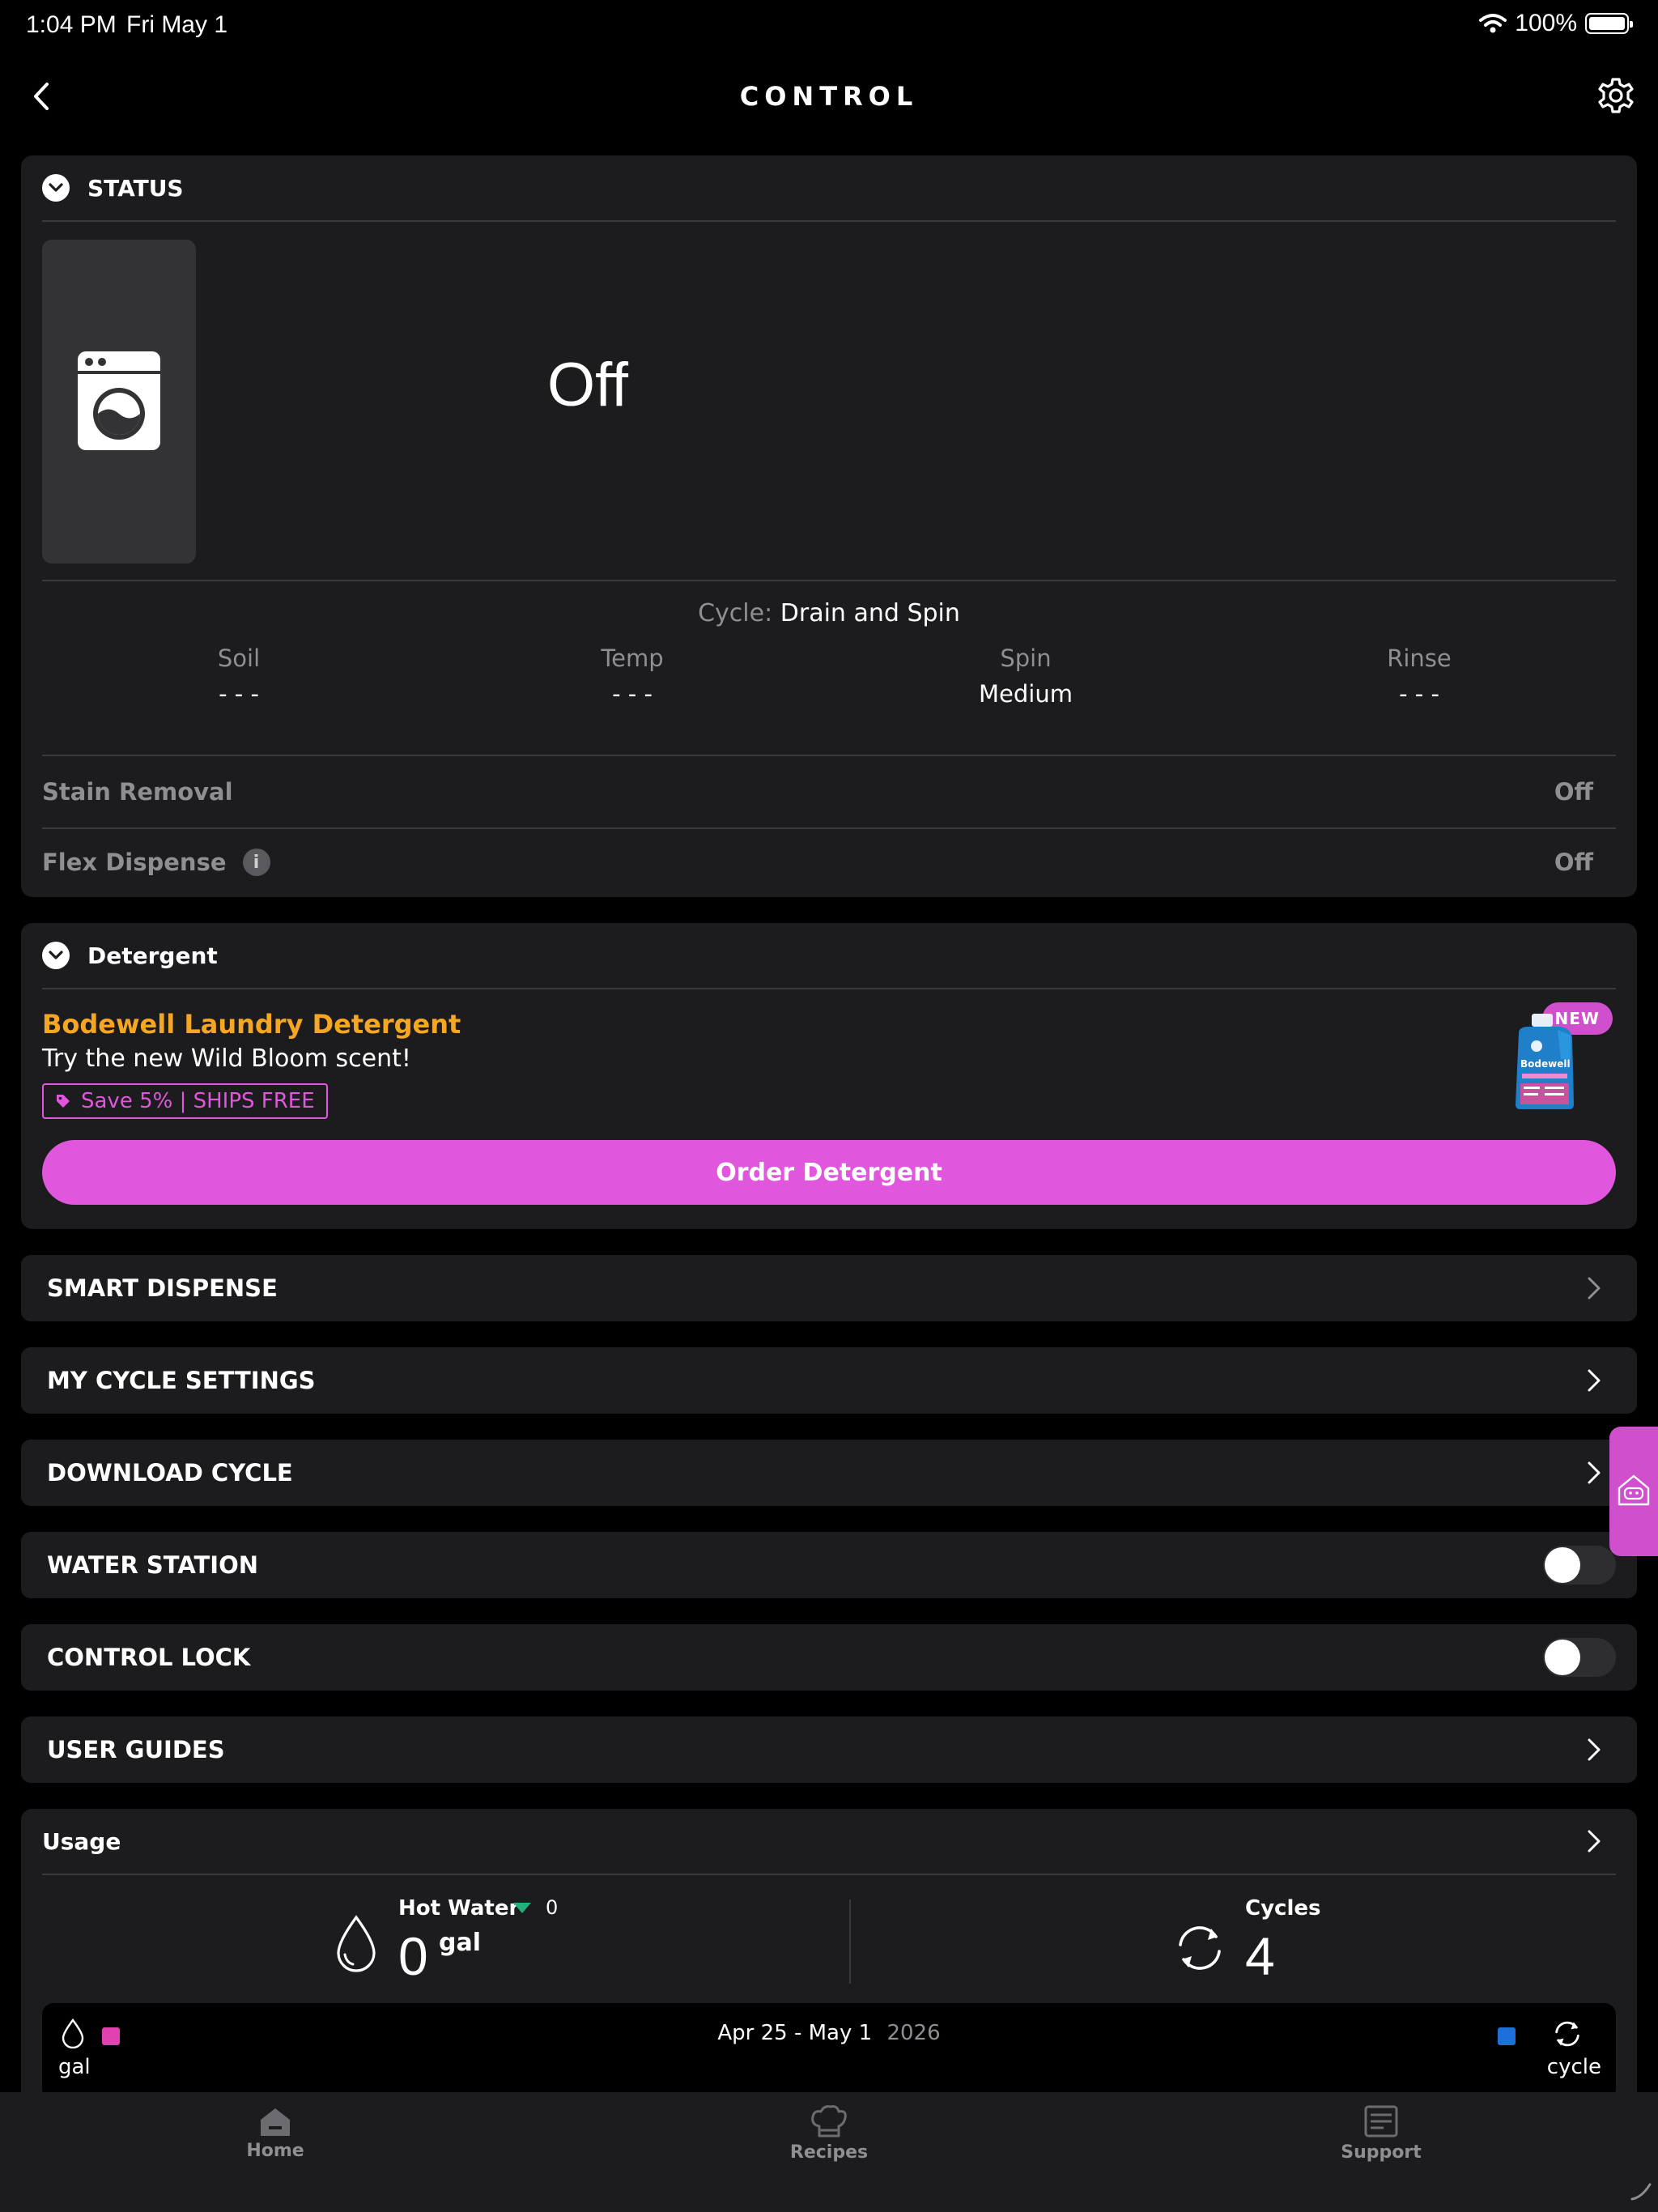  I want to click on cycles-label: Cycles, so click(1283, 1909).